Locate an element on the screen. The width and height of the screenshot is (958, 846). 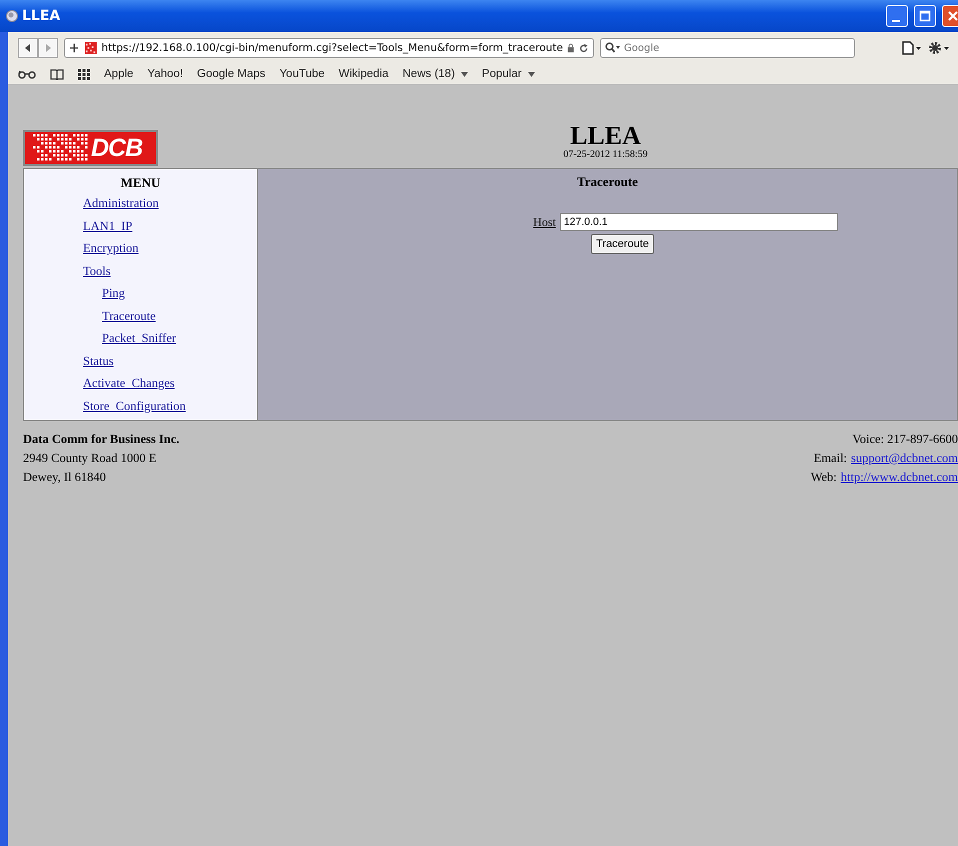
menu-link: LAN1_IP is located at coordinates (107, 225).